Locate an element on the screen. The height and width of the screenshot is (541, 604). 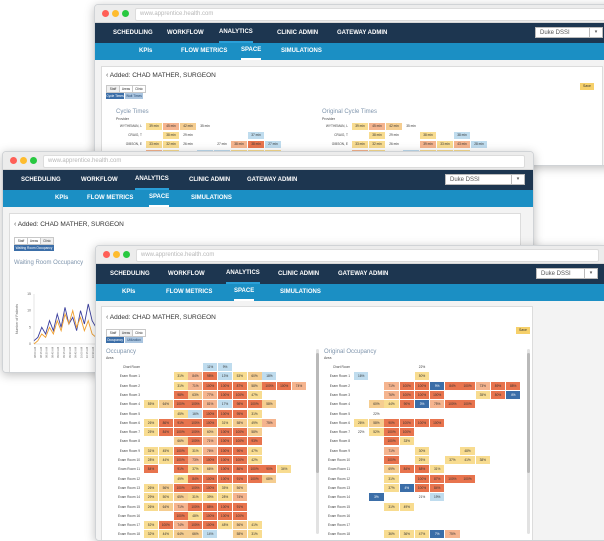
occupancy-cell: 55% is located at coordinates (151, 404).